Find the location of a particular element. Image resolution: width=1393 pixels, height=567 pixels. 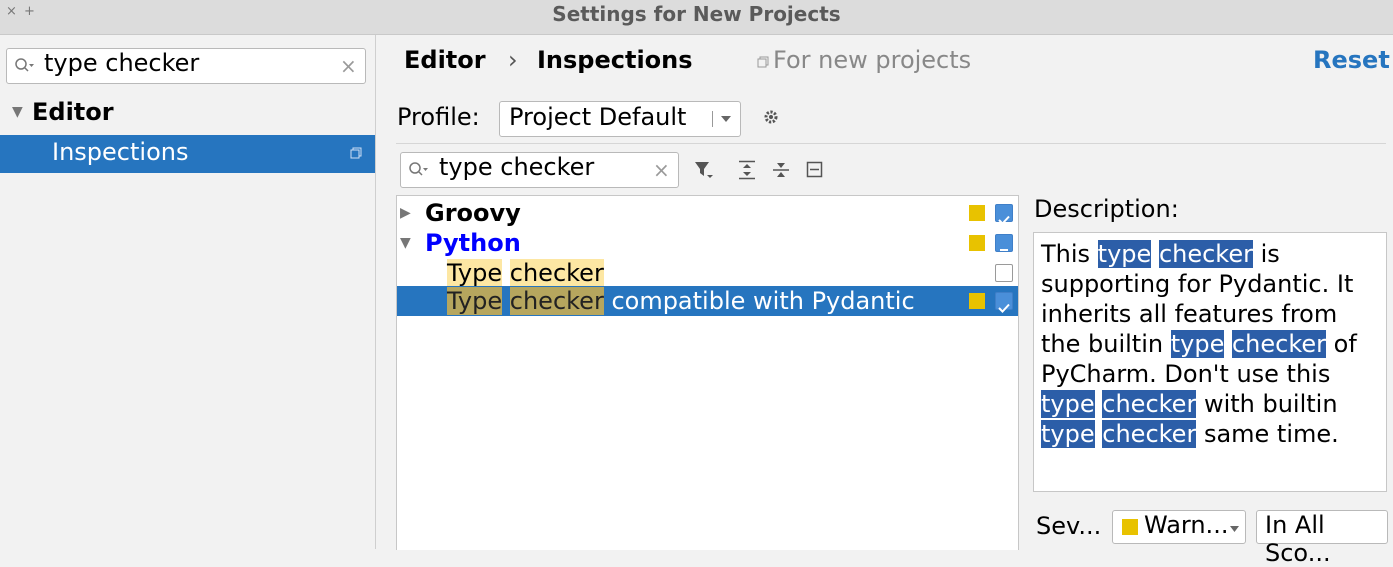

sidebar-item-editor: Editor is located at coordinates (73, 112).